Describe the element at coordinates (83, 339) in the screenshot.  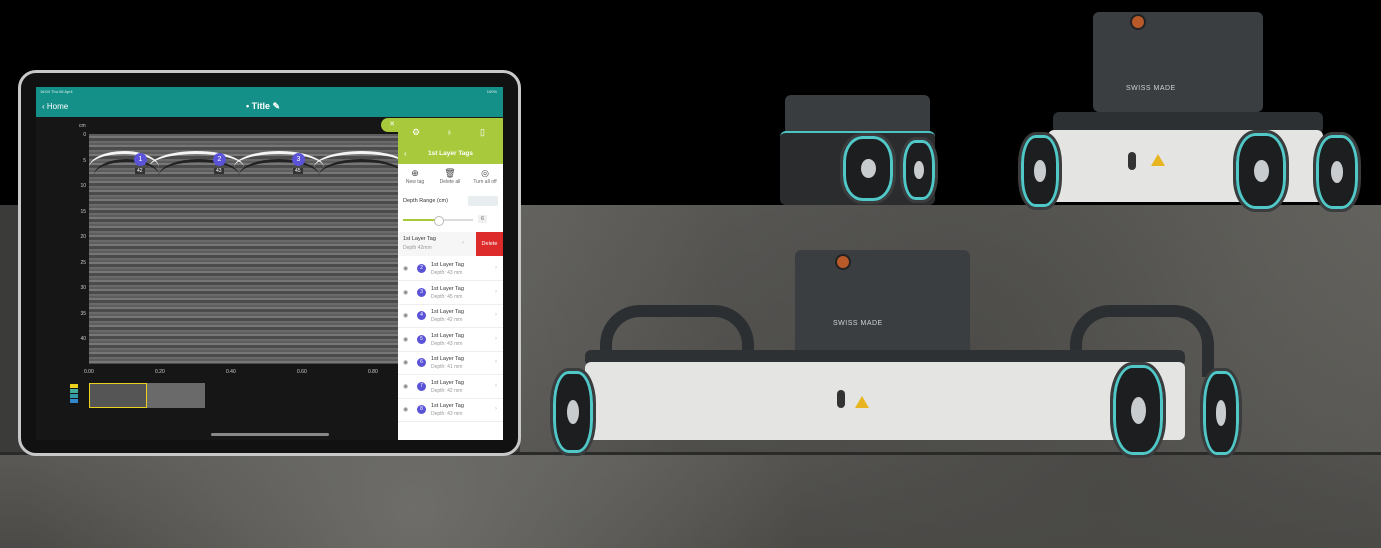
I see `y-tick-label: 40` at that location.